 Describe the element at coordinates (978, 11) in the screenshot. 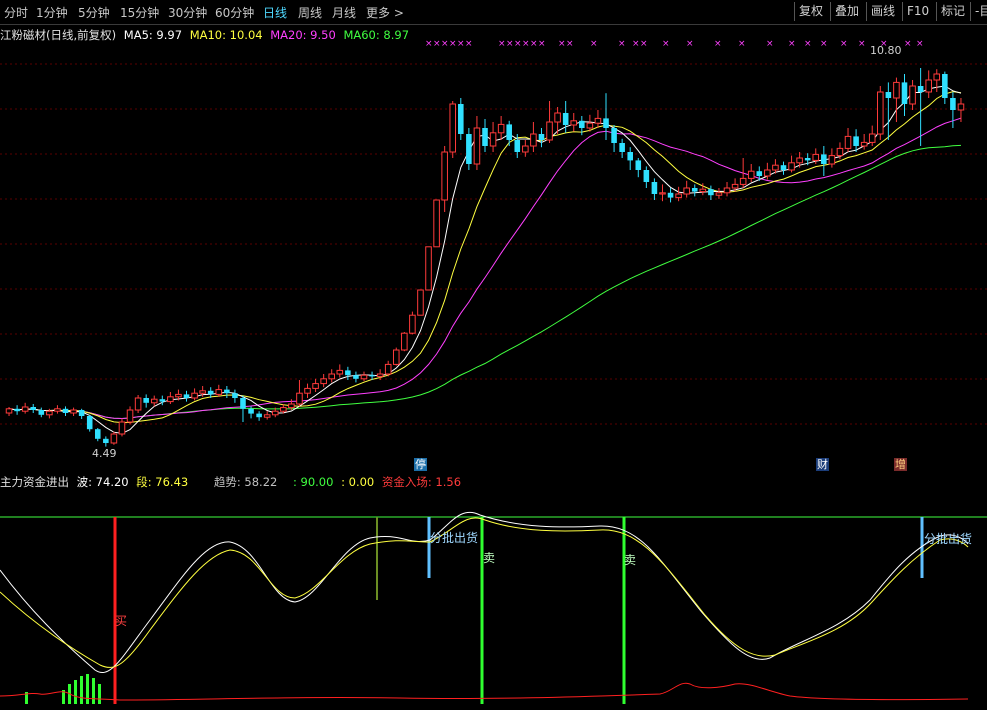

I see `catalog-button: -目` at that location.